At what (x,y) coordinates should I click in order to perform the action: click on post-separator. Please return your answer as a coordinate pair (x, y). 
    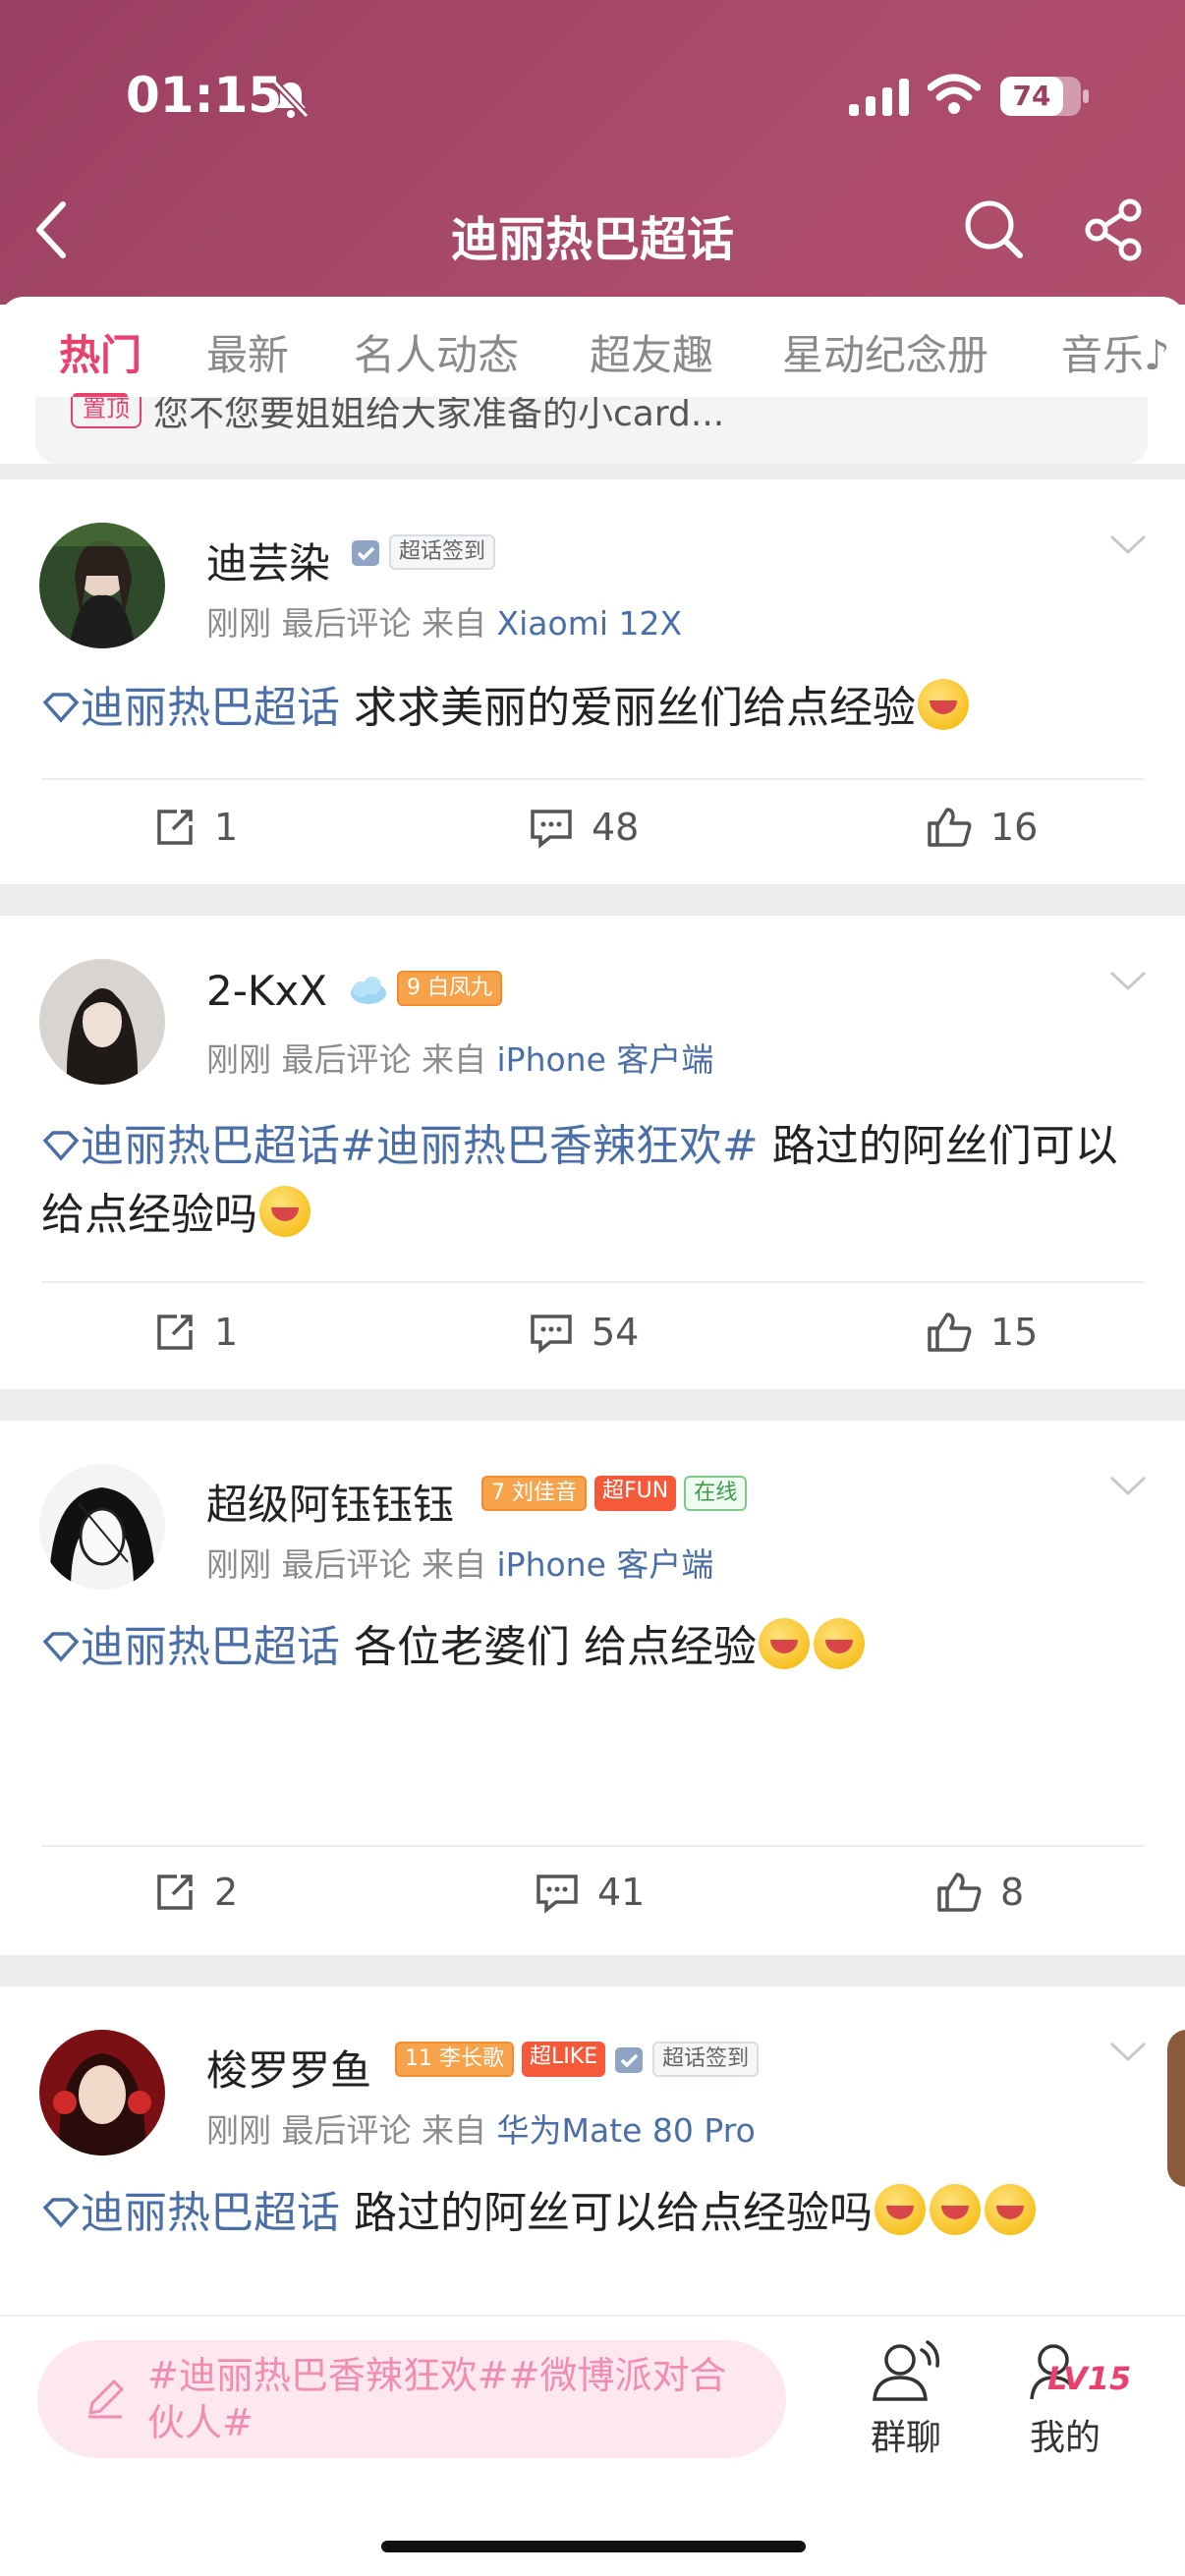
    Looking at the image, I should click on (592, 900).